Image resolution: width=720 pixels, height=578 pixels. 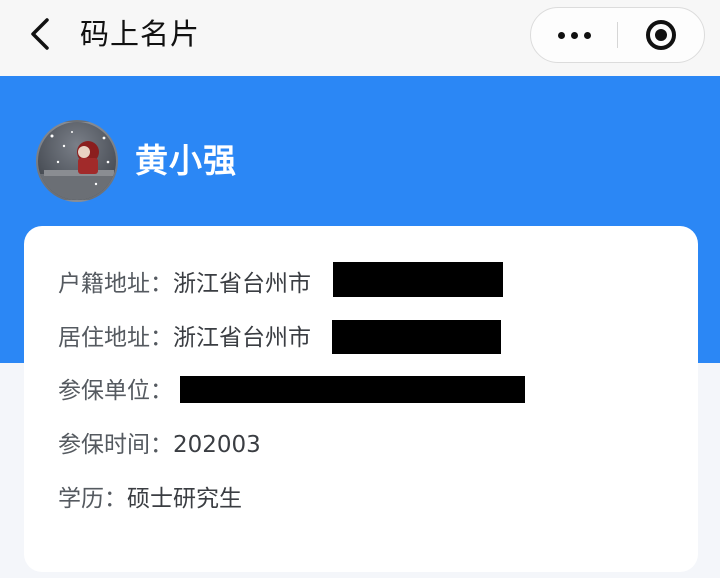 What do you see at coordinates (186, 160) in the screenshot?
I see `user-name: 黄小强` at bounding box center [186, 160].